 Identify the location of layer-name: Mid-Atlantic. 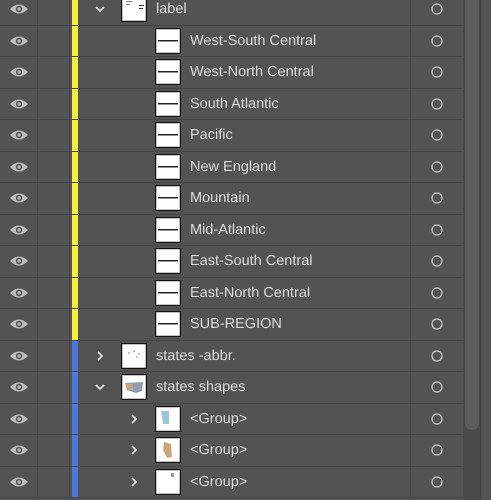
(228, 229).